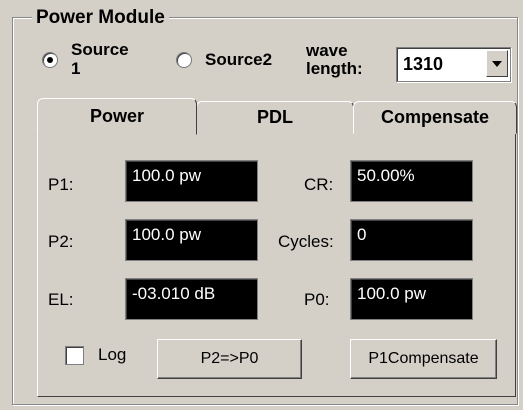  Describe the element at coordinates (117, 116) in the screenshot. I see `tab-power: Power` at that location.